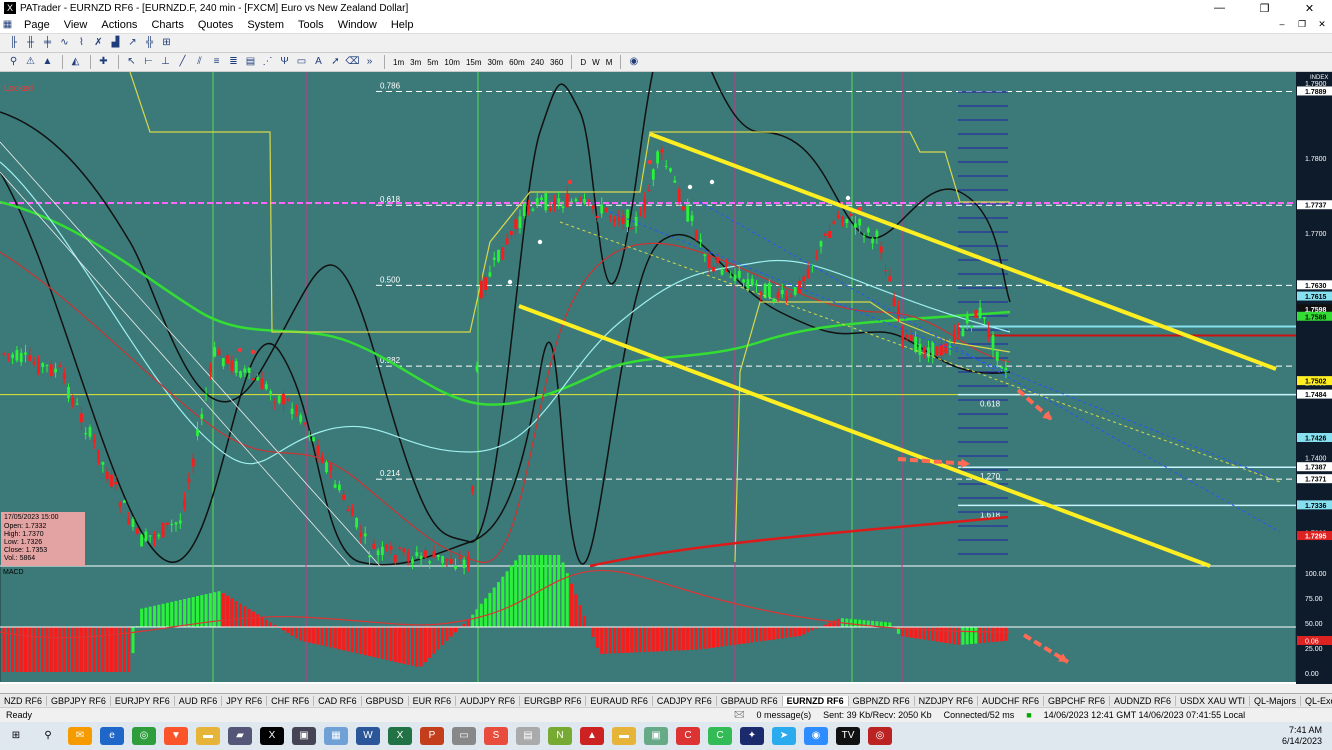 This screenshot has width=1332, height=750. I want to click on app-icon-2: ▰, so click(240, 736).